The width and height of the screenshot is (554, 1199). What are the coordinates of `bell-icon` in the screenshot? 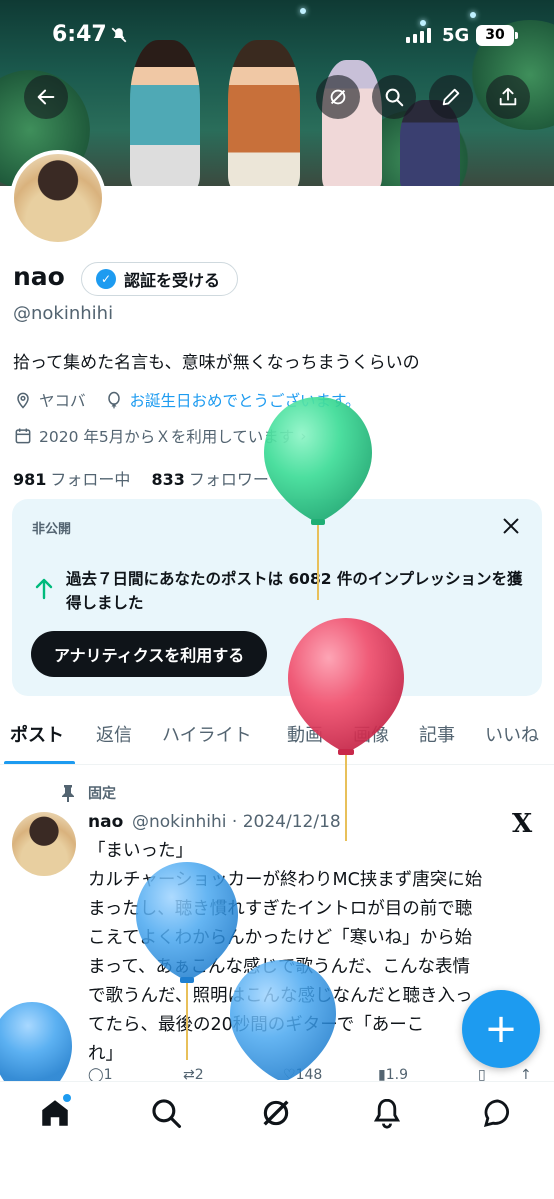 It's located at (387, 1113).